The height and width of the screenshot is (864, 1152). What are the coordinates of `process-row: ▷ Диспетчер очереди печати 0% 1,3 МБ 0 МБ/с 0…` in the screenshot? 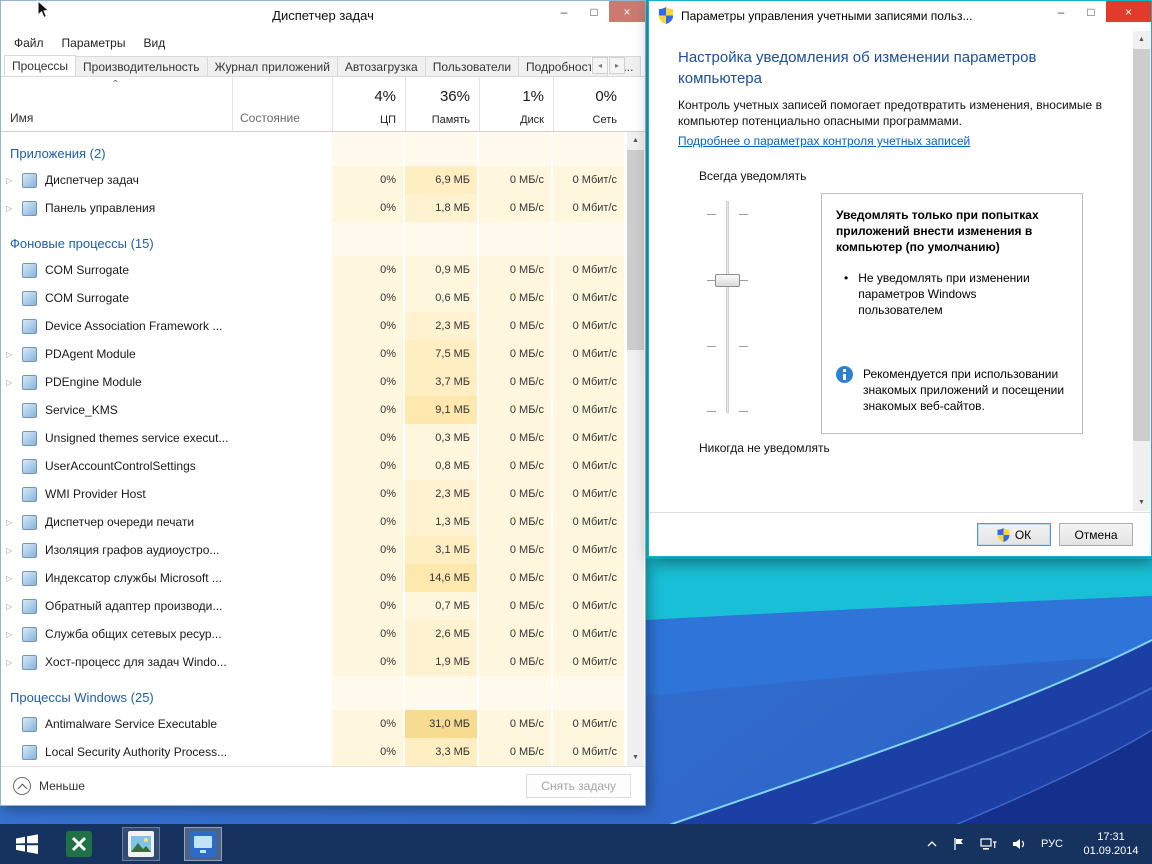 It's located at (314, 522).